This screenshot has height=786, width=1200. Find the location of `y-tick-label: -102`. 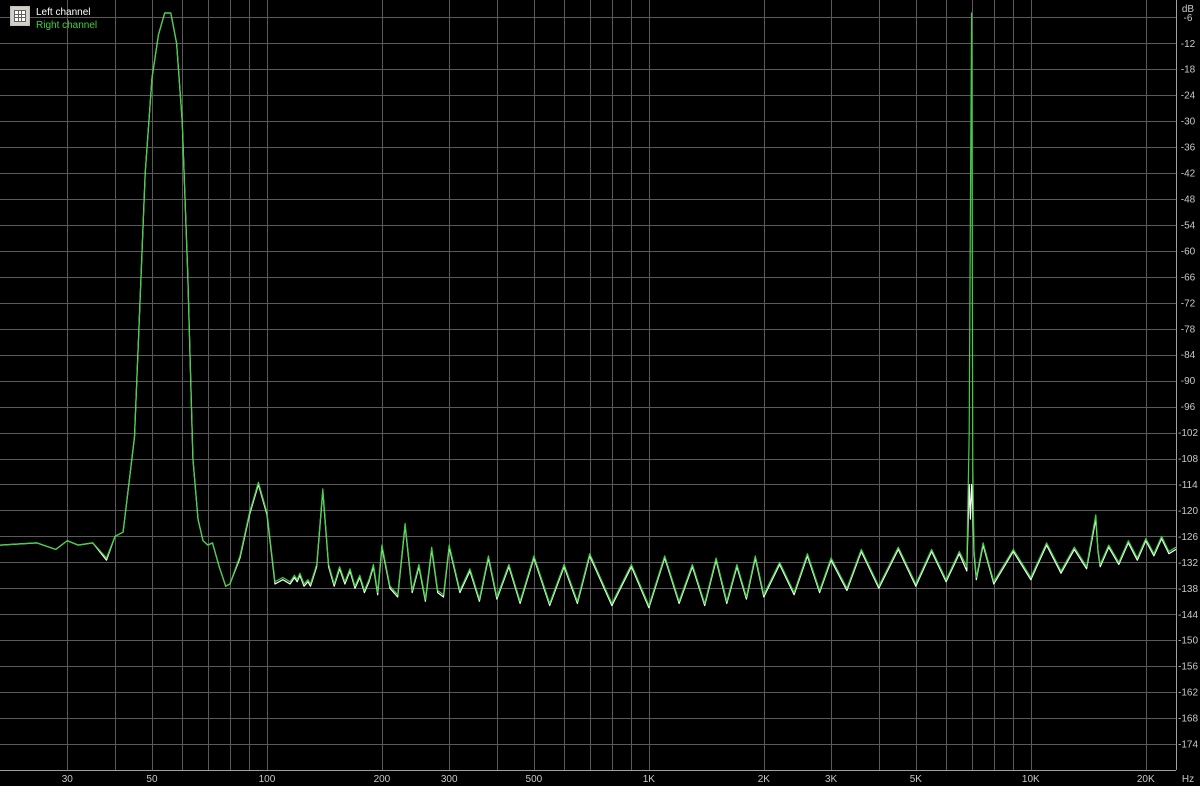

y-tick-label: -102 is located at coordinates (1188, 433).